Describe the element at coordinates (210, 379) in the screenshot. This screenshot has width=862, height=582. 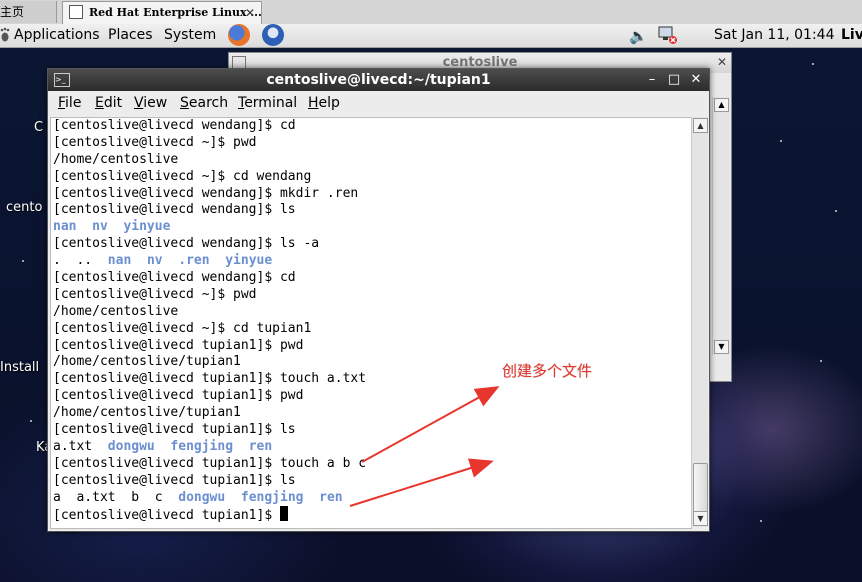
I see `terminal-line: [centoslive@livecd tupian1]$ touch a.txt` at that location.